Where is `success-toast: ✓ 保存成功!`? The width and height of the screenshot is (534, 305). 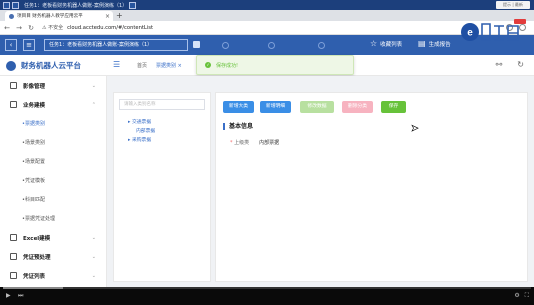
success-toast: ✓ 保存成功! is located at coordinates (275, 65).